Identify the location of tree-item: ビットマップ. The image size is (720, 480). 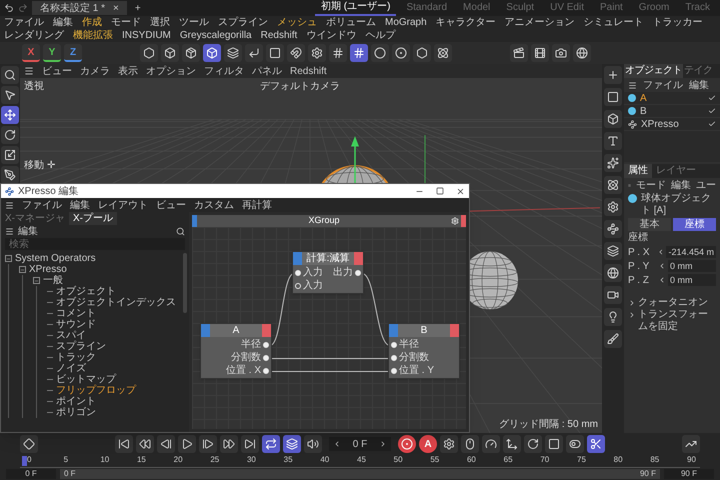
(86, 379).